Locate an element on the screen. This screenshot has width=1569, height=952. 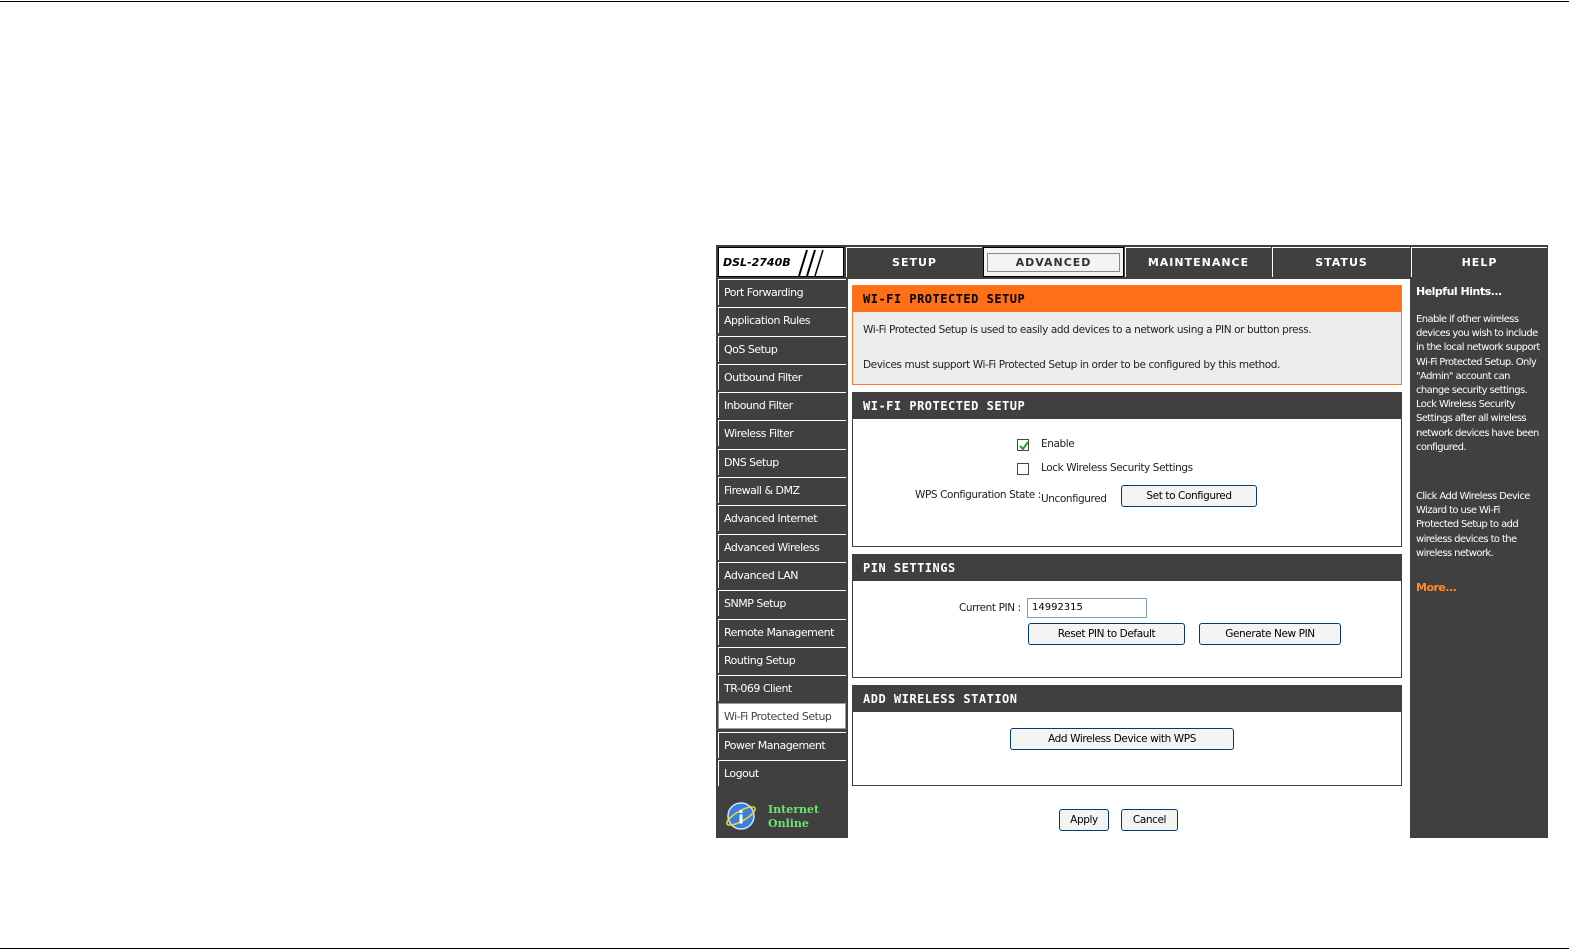
lock-security-label: Lock Wireless Security Settings is located at coordinates (1117, 468).